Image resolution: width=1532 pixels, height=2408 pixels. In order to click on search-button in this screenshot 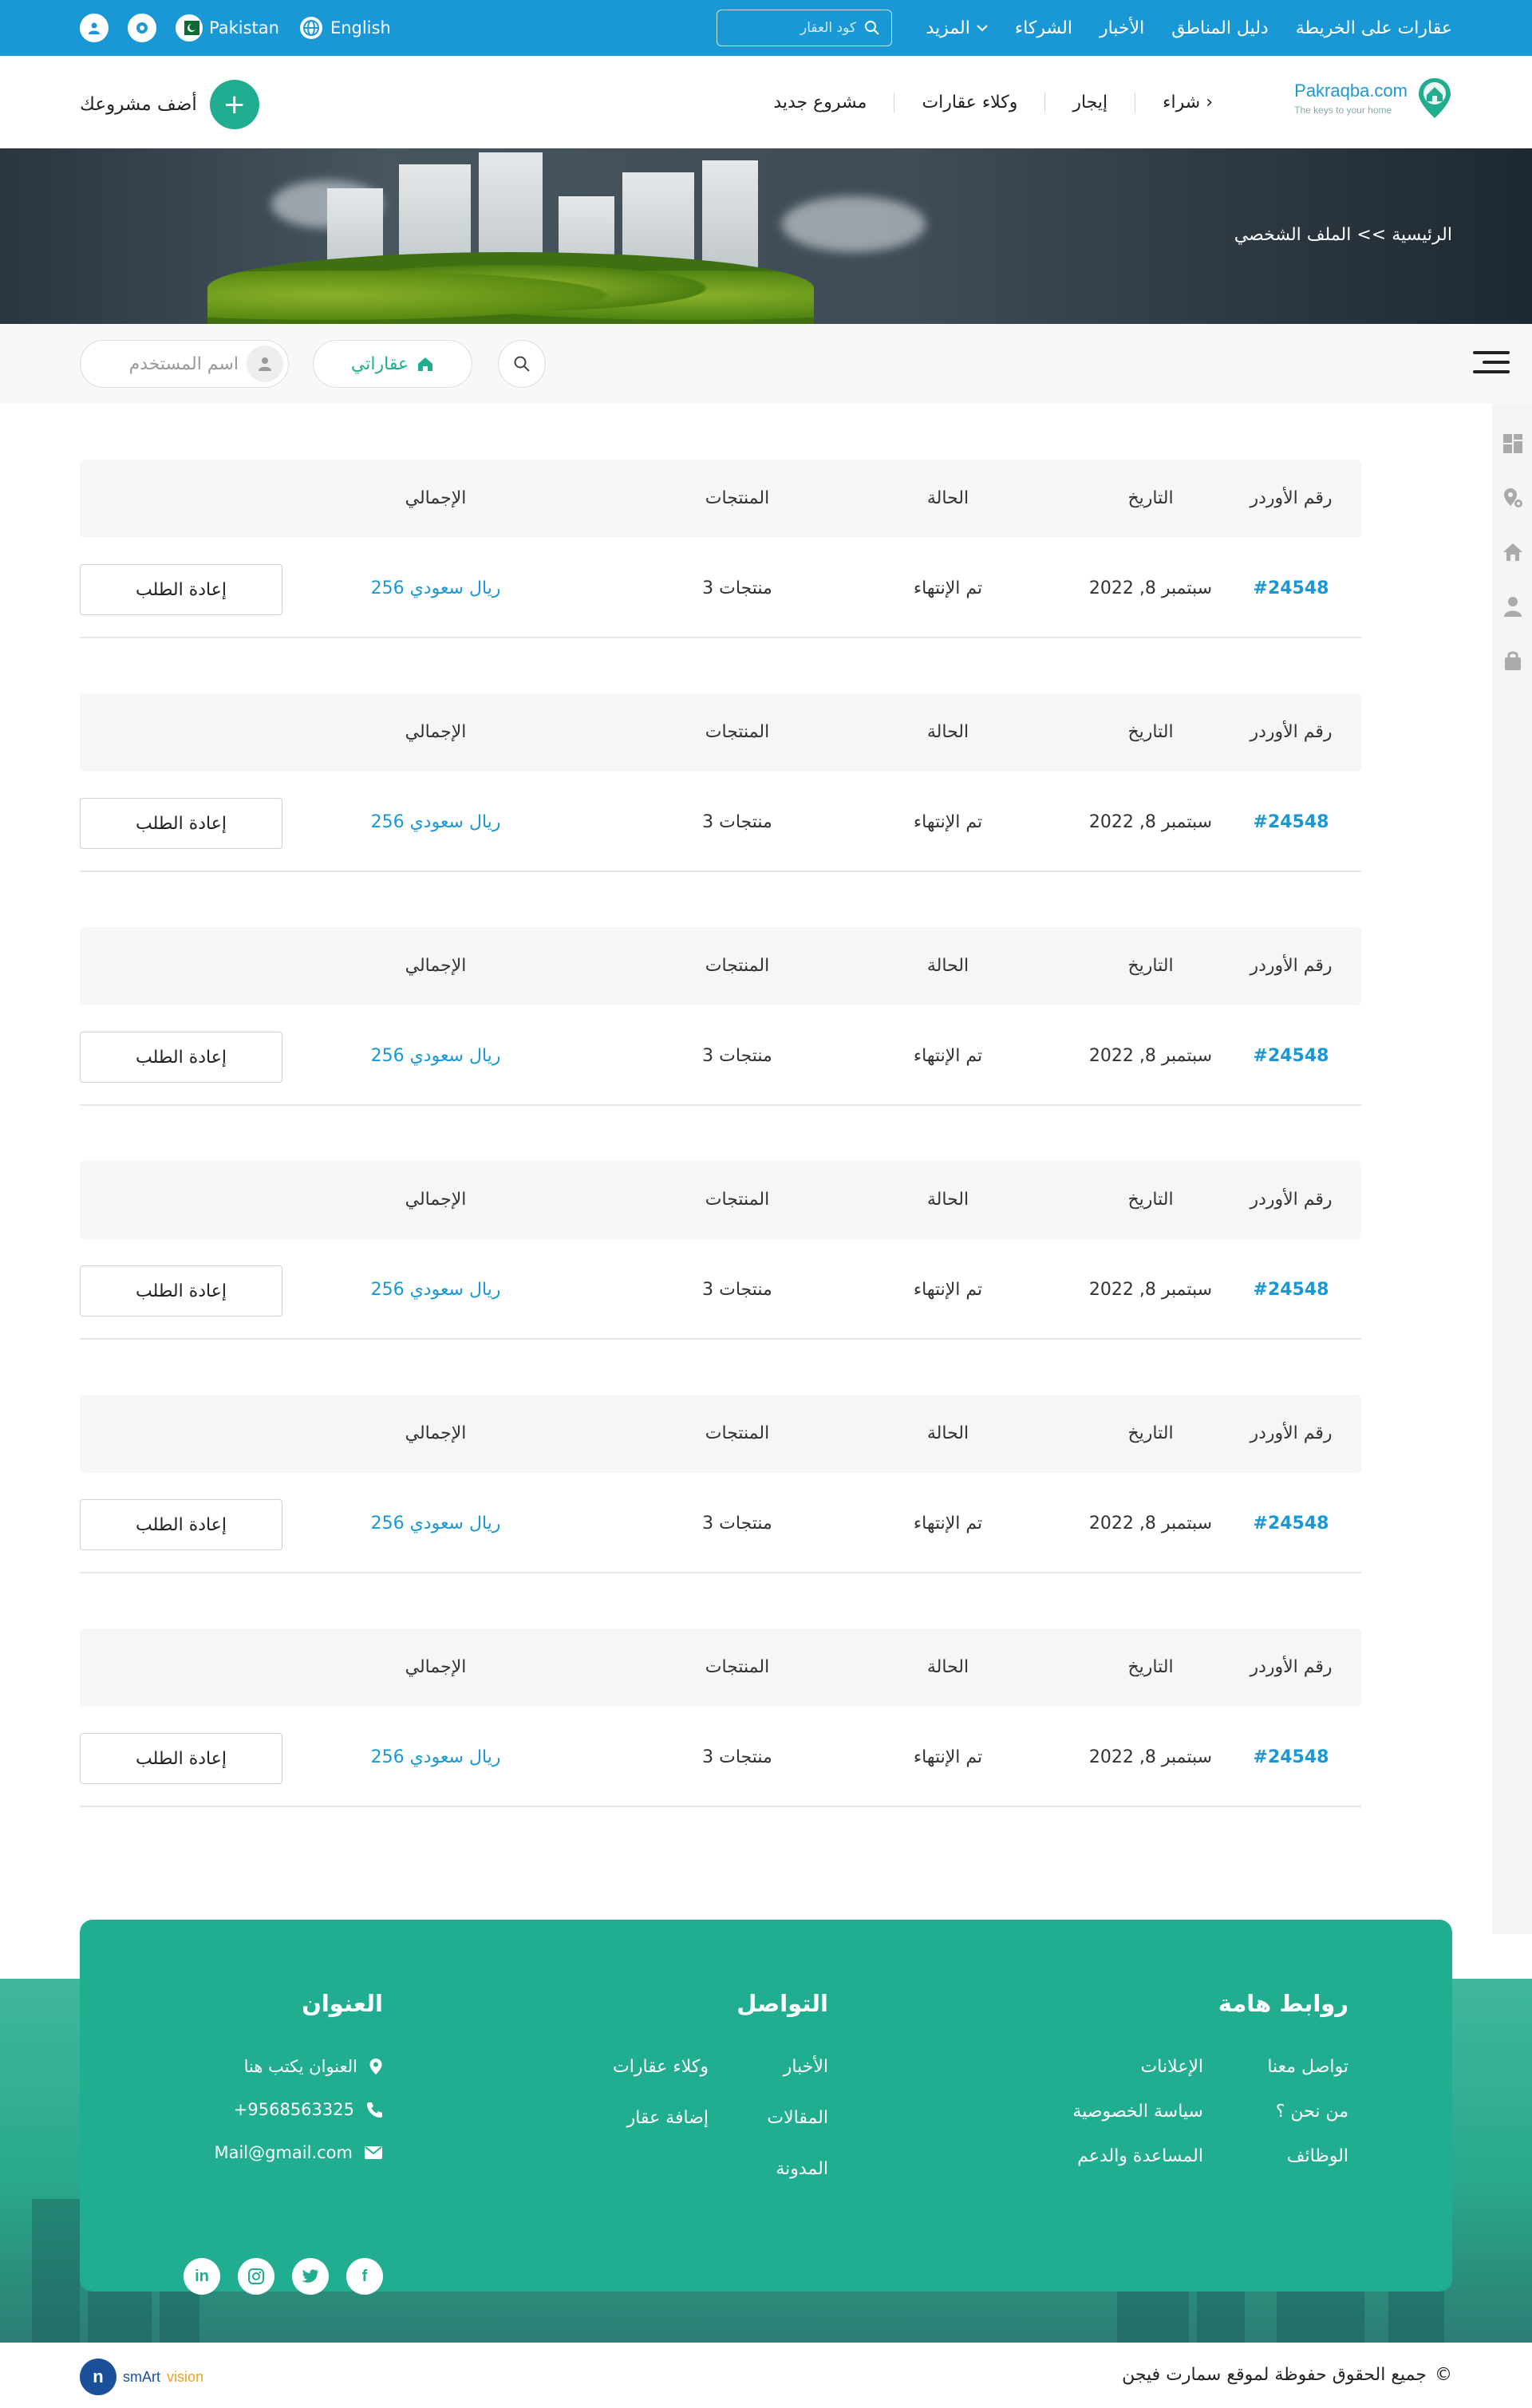, I will do `click(522, 364)`.